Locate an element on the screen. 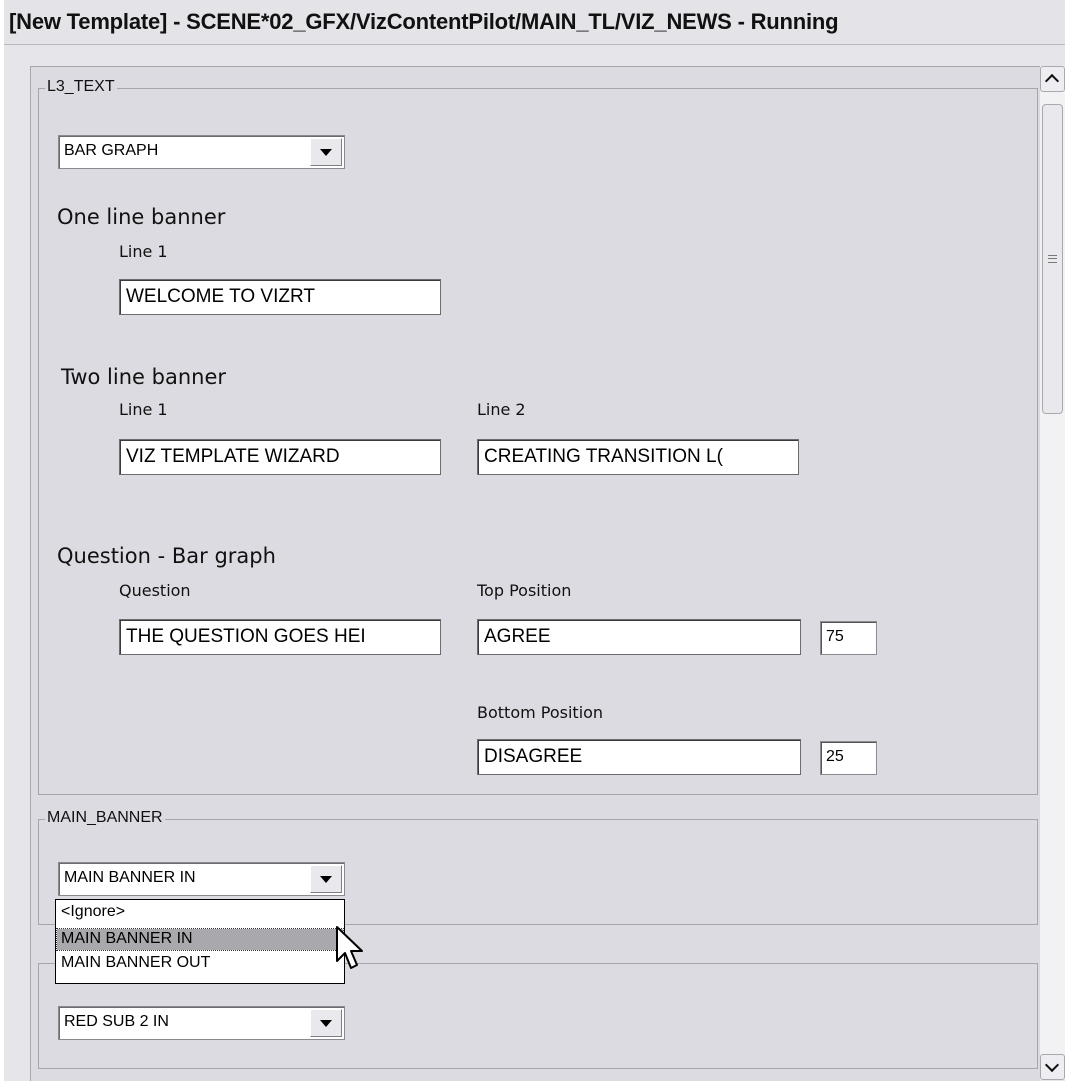  red-sub-select-value: RED SUB 2 IN is located at coordinates (116, 1021).